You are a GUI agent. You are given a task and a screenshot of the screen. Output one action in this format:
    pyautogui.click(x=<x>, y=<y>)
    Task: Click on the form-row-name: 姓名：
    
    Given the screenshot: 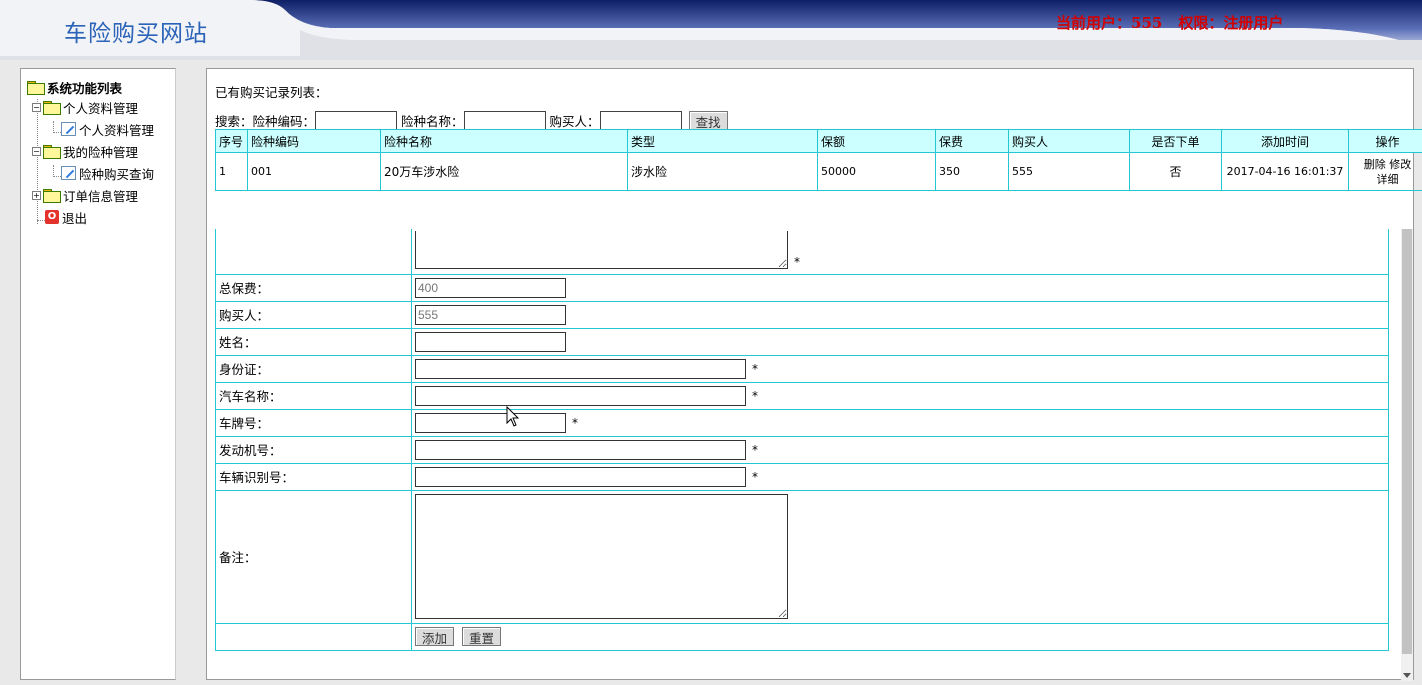 What is the action you would take?
    pyautogui.click(x=802, y=341)
    